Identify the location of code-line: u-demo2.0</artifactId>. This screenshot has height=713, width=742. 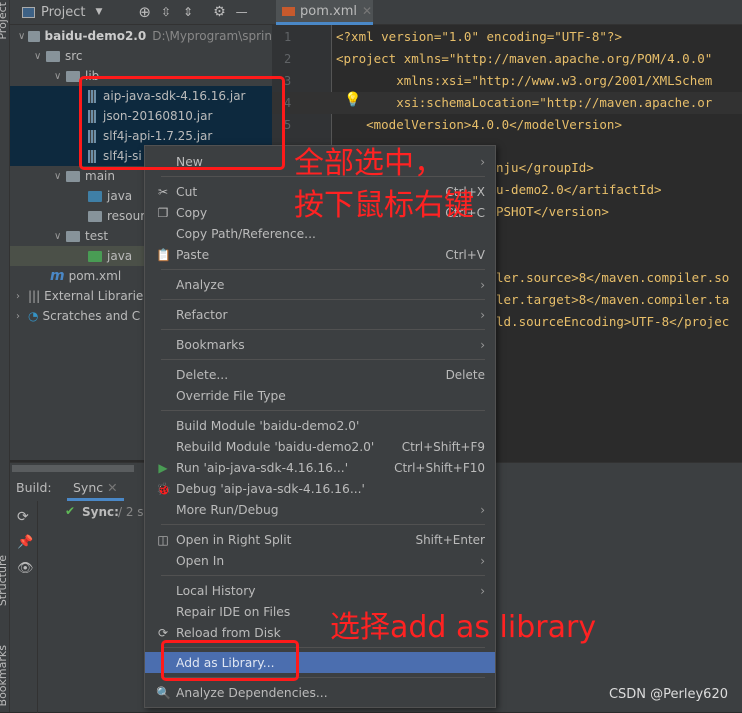
(579, 189).